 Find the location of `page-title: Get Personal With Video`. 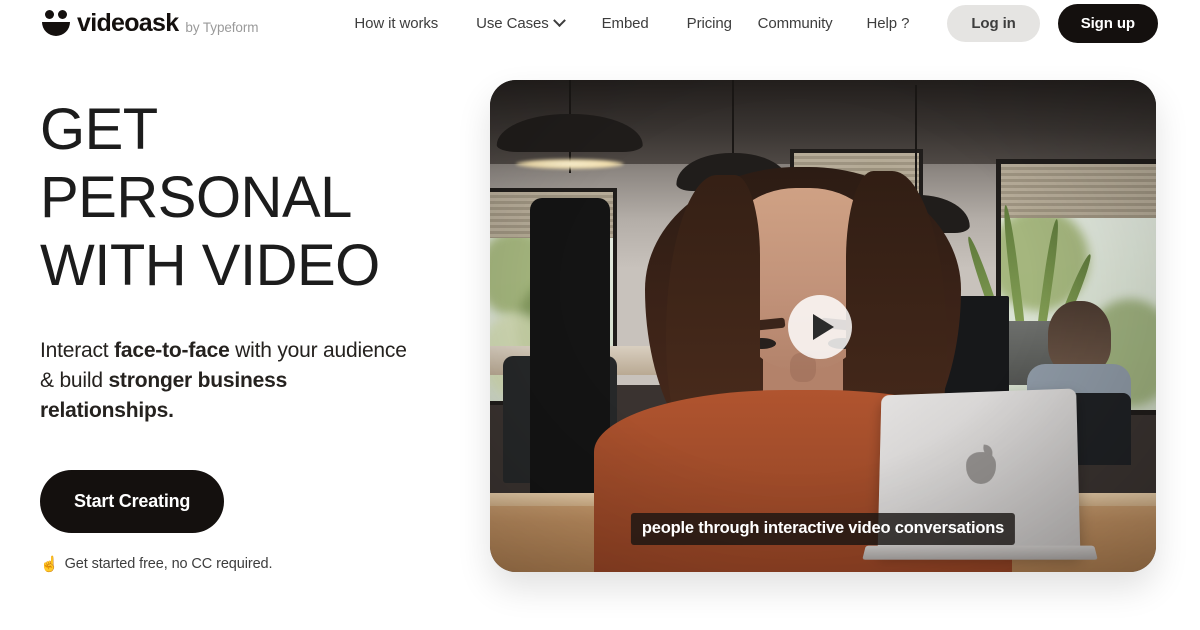

page-title: Get Personal With Video is located at coordinates (210, 197).